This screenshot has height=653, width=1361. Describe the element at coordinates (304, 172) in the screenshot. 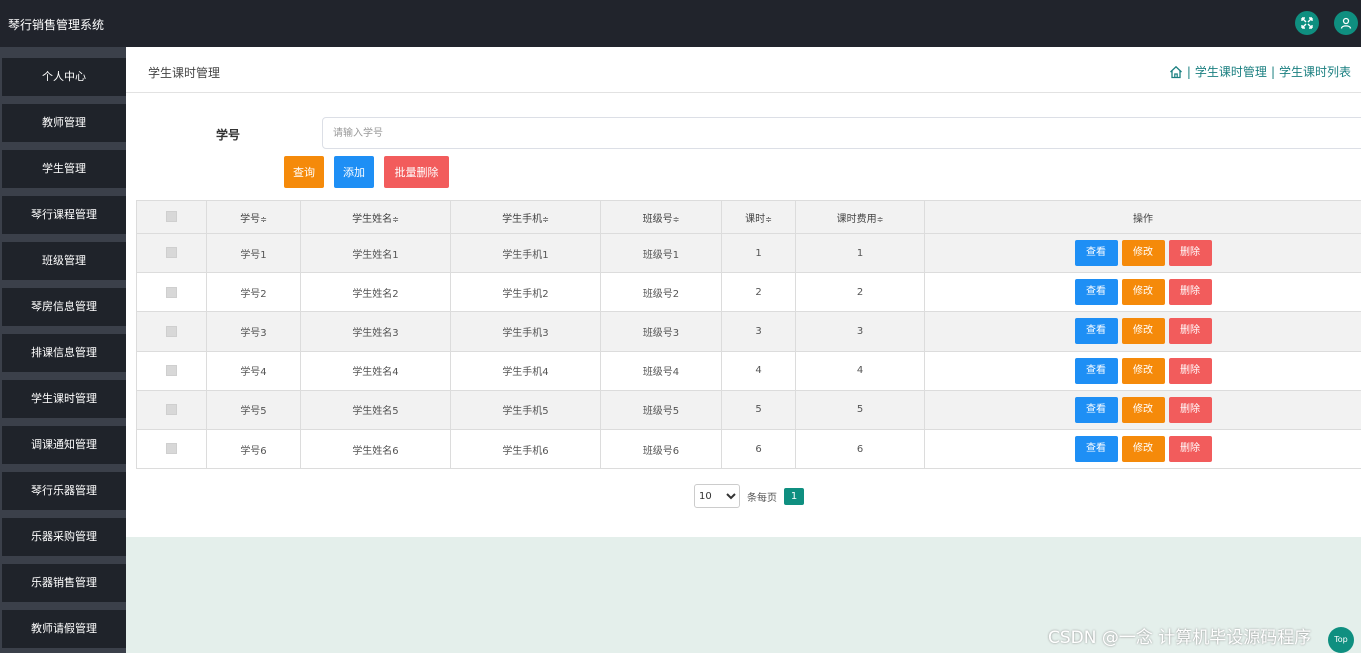

I see `search-button: 查询` at that location.